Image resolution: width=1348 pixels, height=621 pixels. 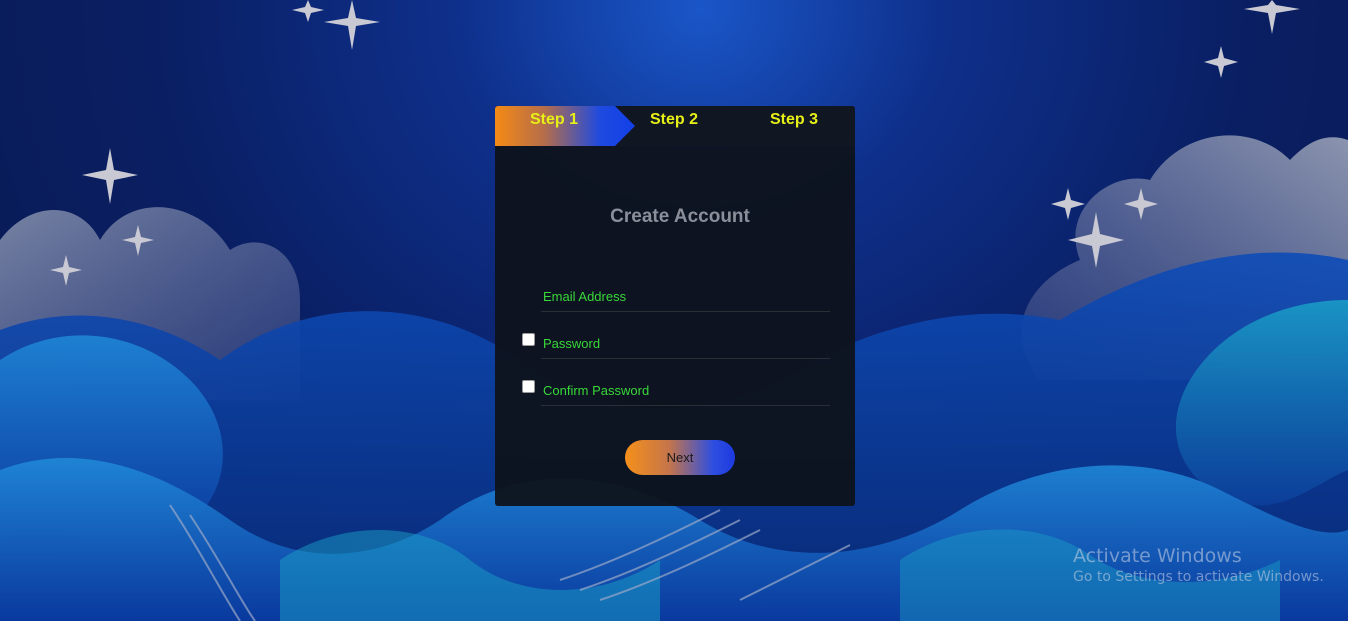 I want to click on next-button: Next, so click(x=680, y=457).